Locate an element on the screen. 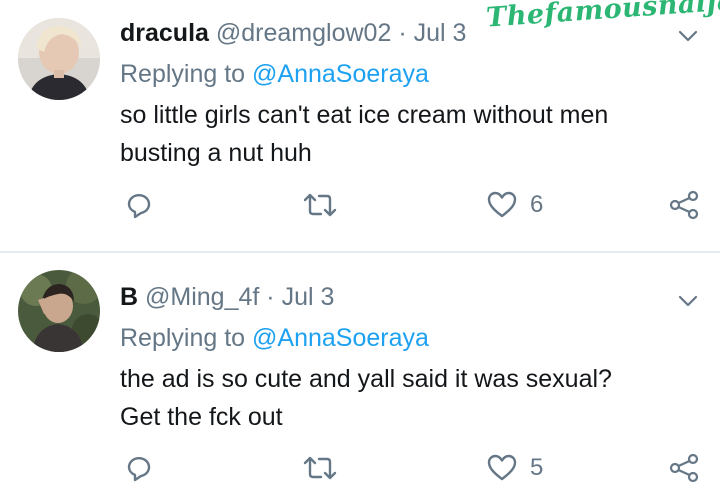 The height and width of the screenshot is (486, 720). like-count: 5 is located at coordinates (537, 467).